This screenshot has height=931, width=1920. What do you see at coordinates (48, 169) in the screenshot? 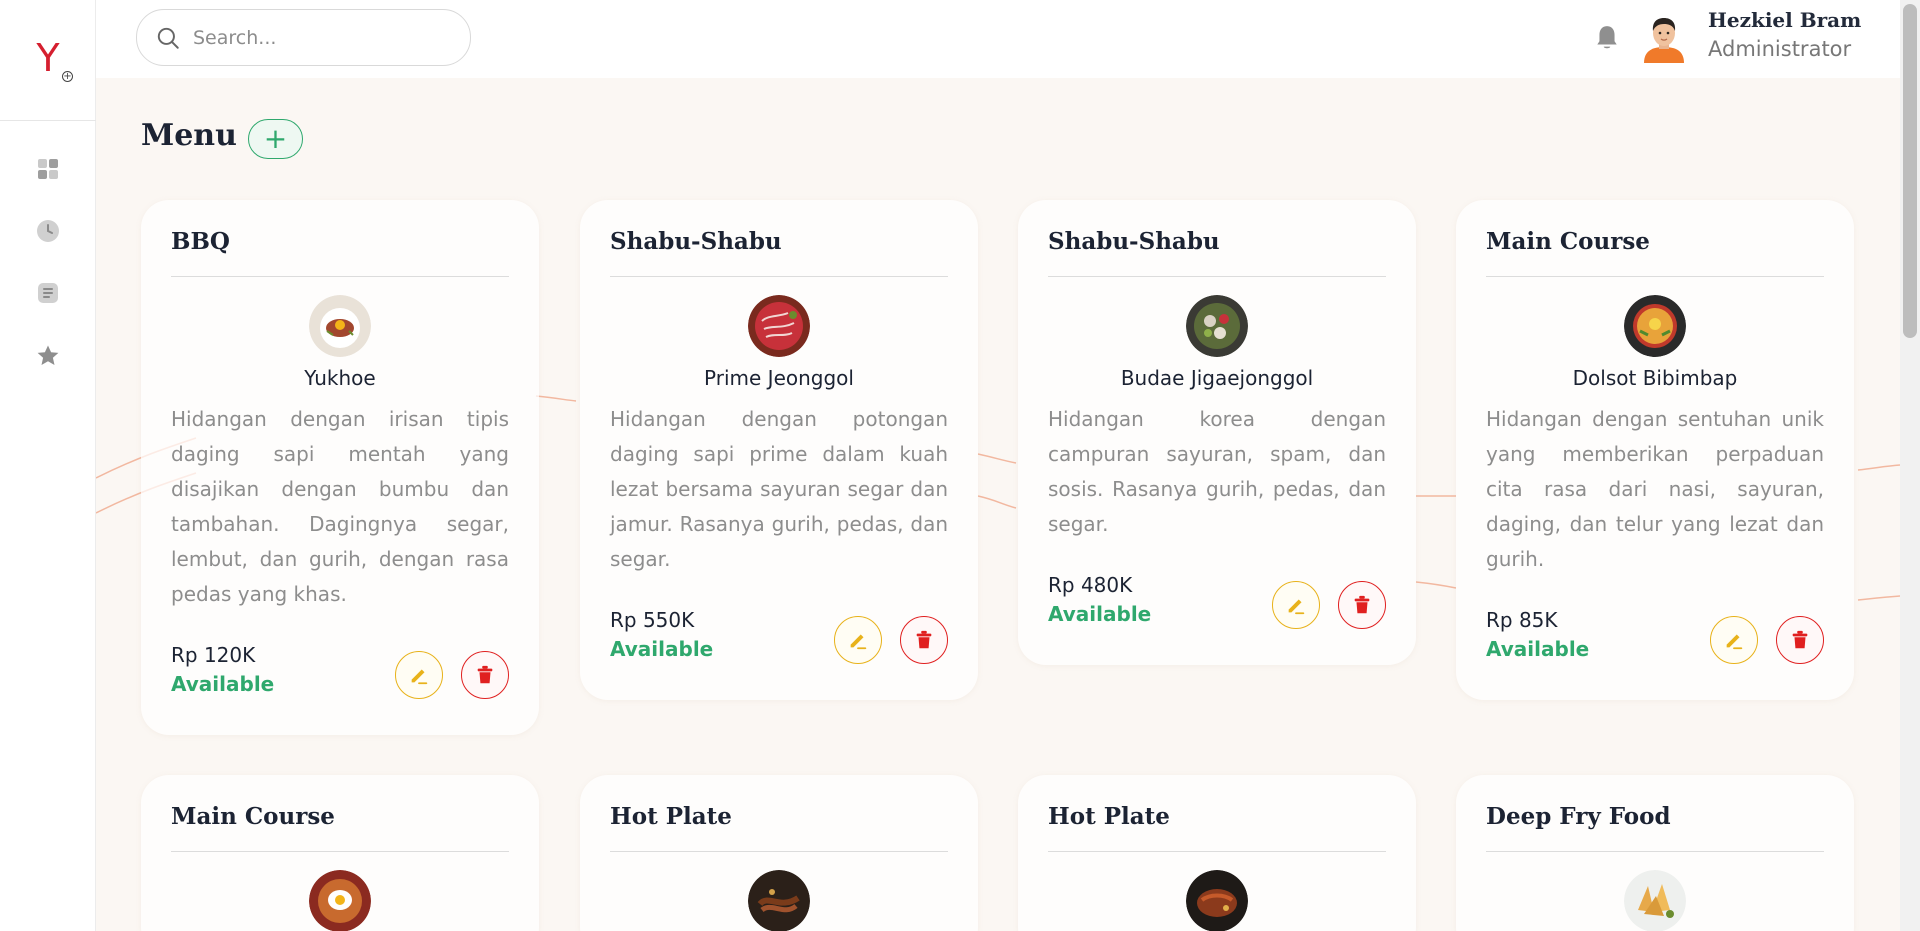
I see `dashboard-icon` at bounding box center [48, 169].